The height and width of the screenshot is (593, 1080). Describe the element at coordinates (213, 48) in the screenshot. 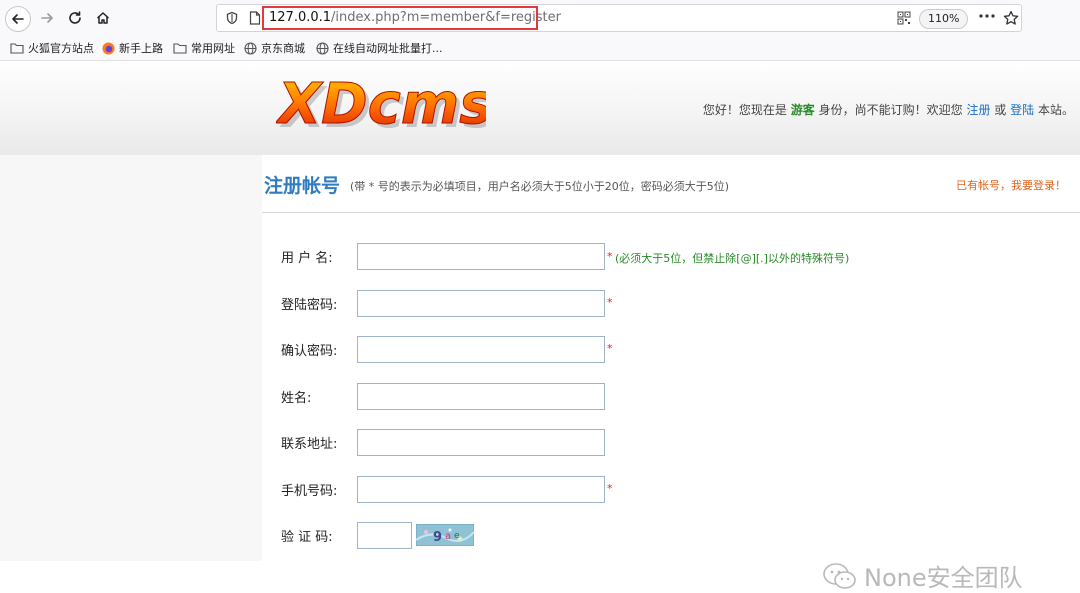

I see `bookmark-label: 常用网址` at that location.